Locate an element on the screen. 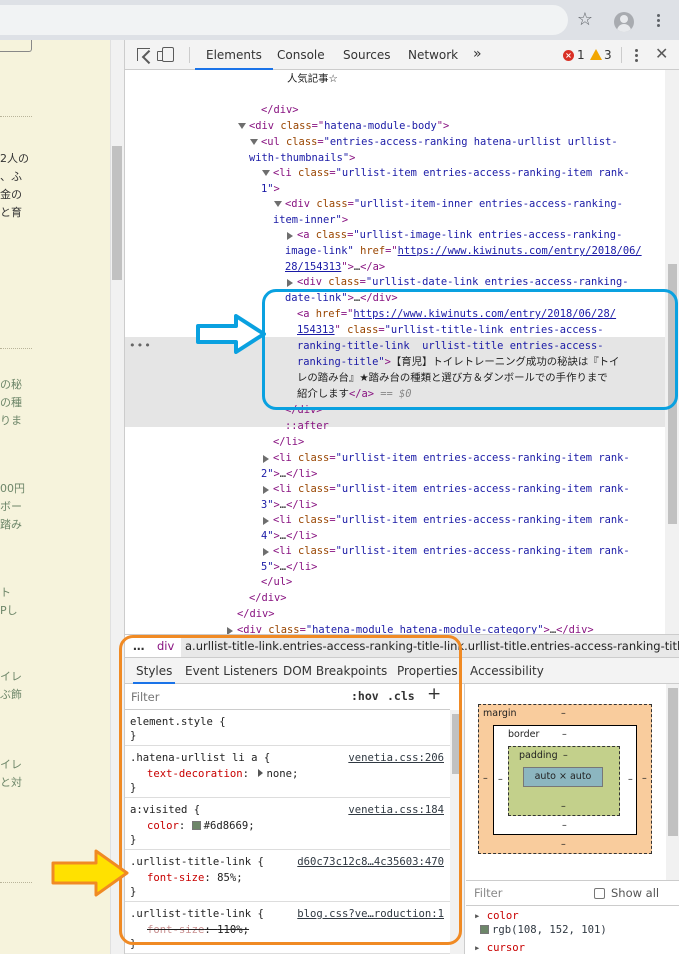  page-text-fragment: の種 is located at coordinates (11, 402).